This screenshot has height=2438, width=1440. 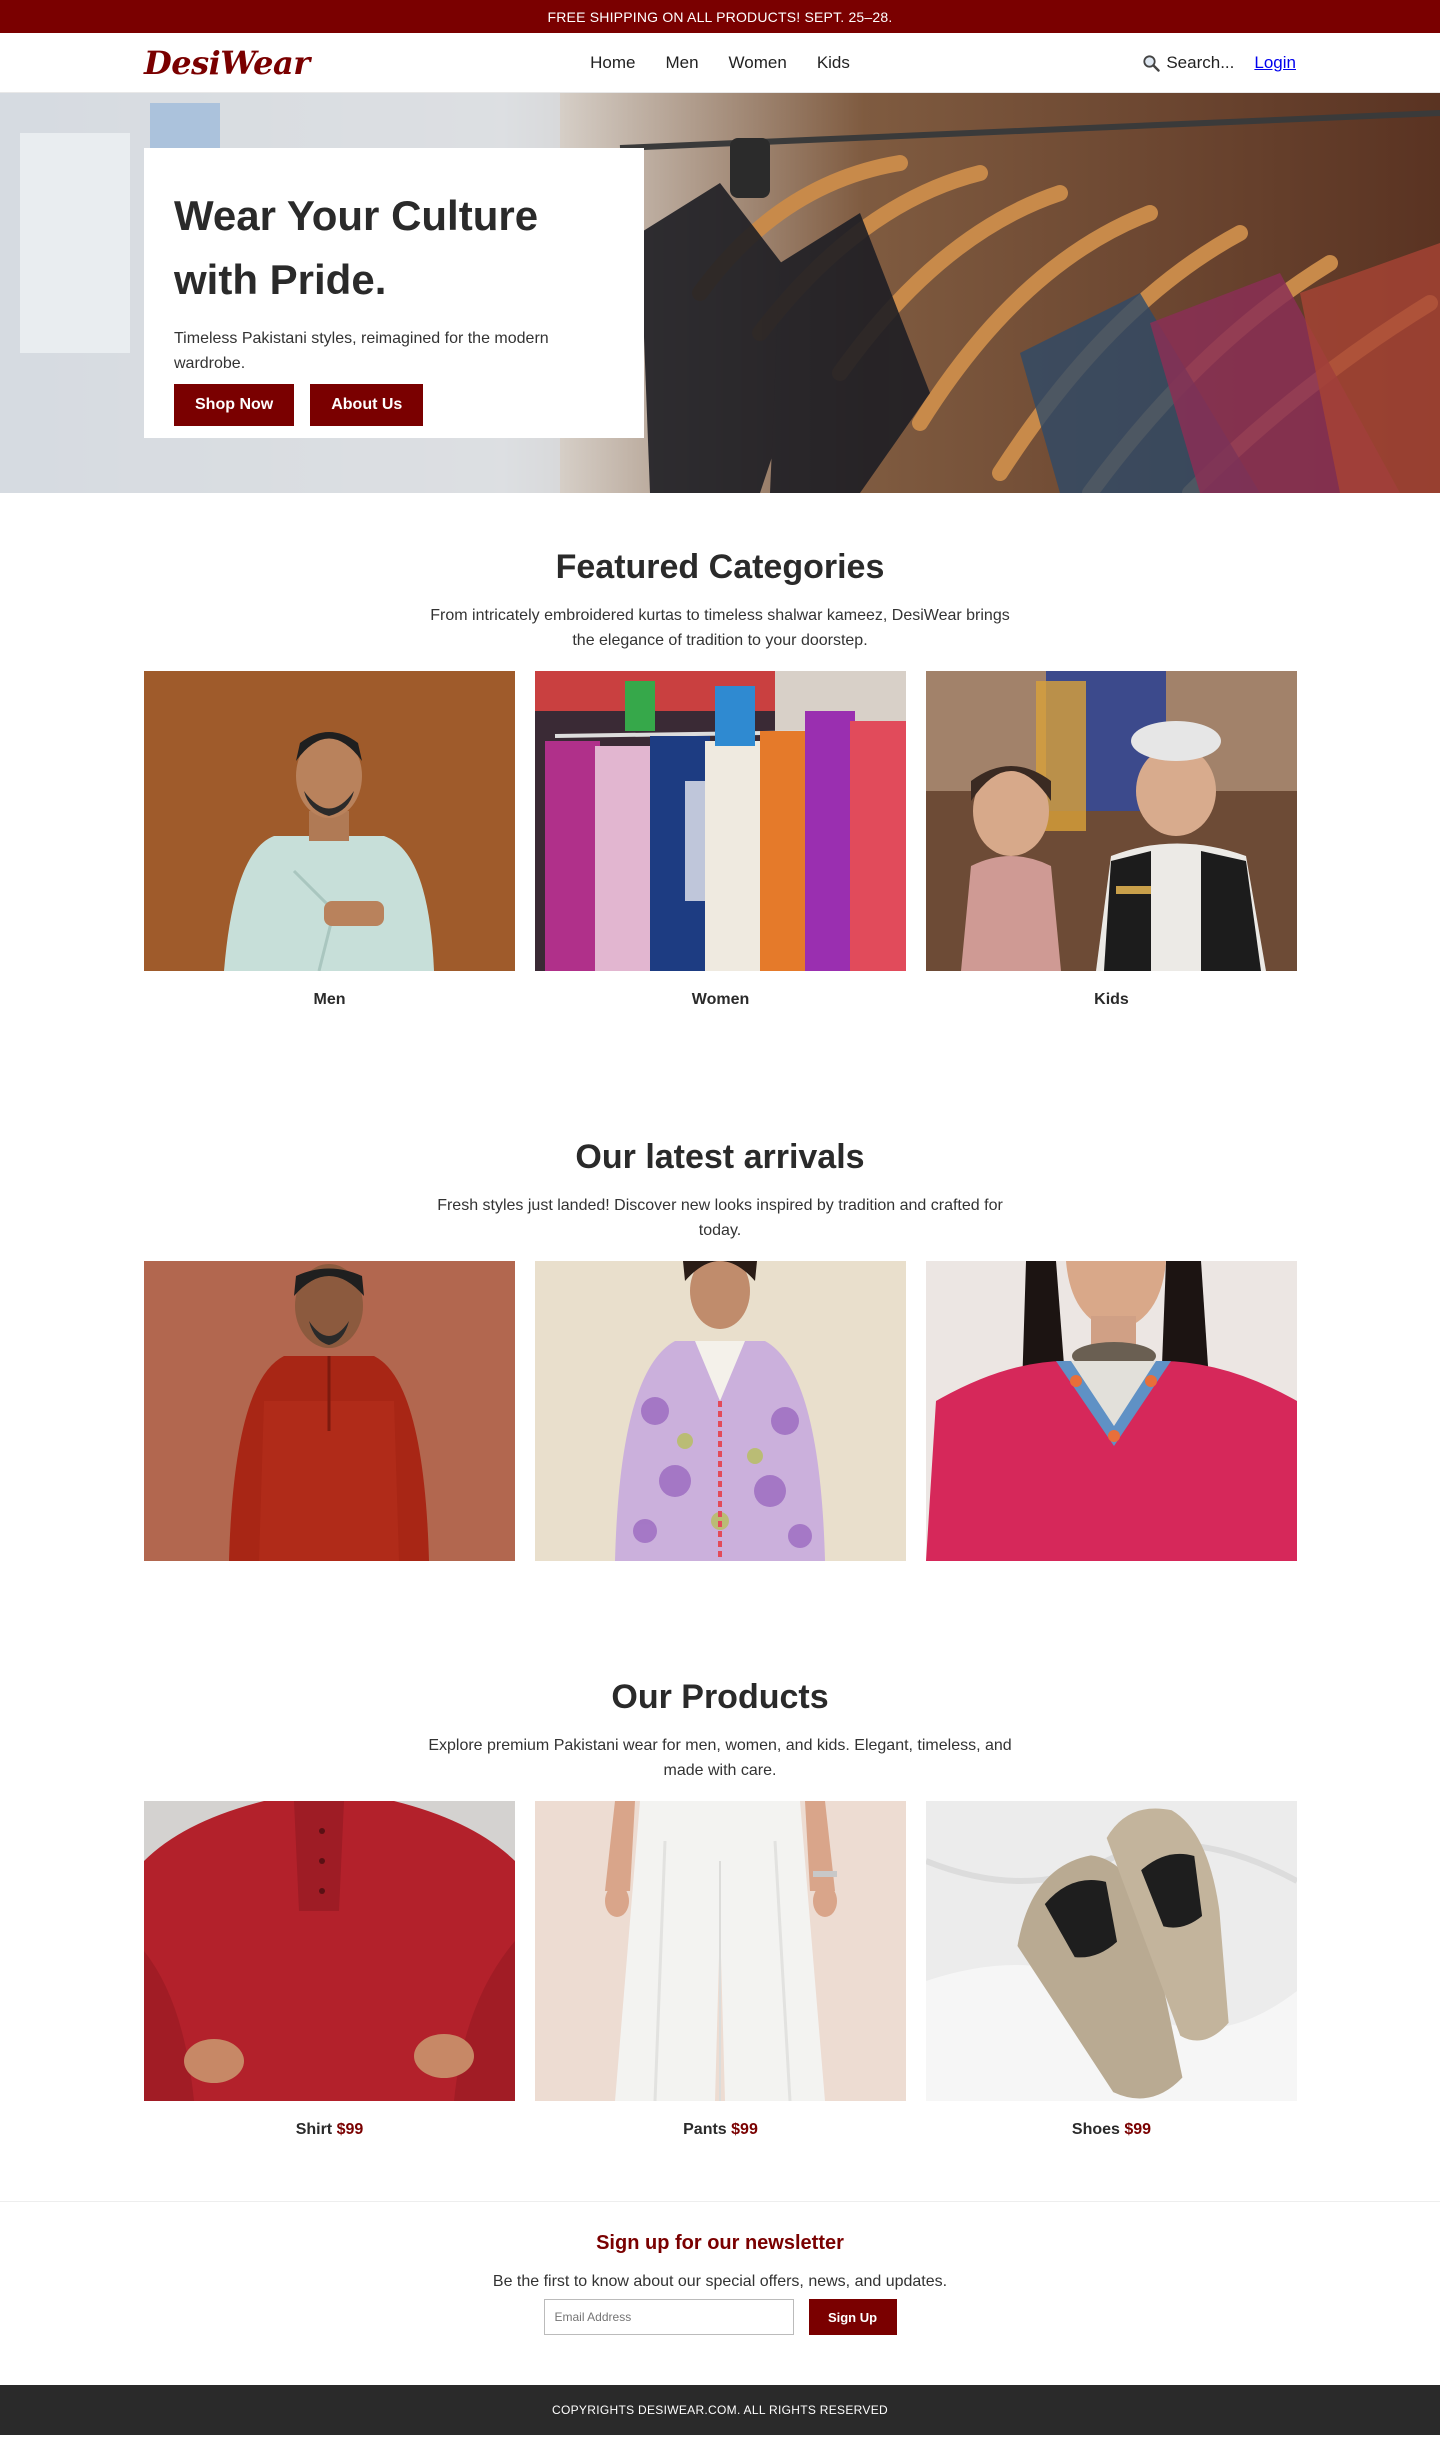 I want to click on product-name: Shirt, so click(x=314, y=2129).